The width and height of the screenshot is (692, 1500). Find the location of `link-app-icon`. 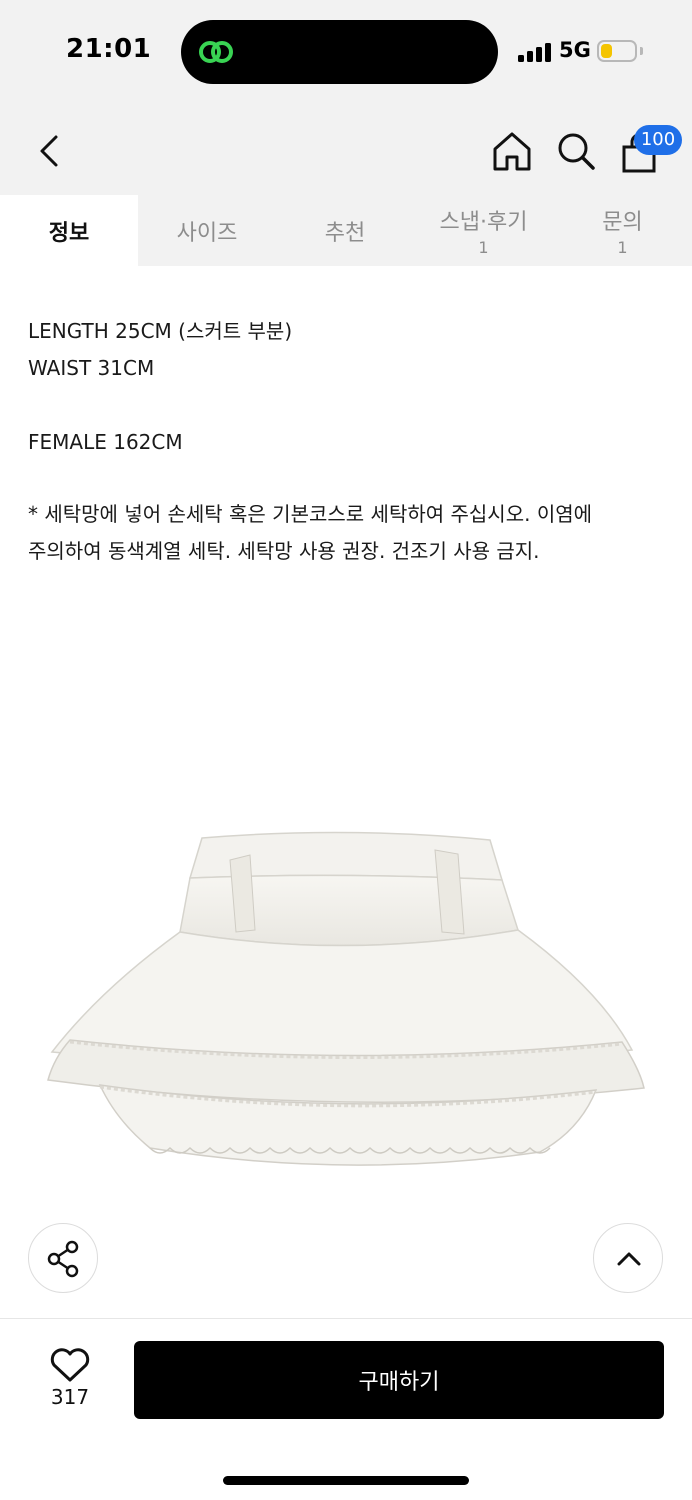

link-app-icon is located at coordinates (216, 52).